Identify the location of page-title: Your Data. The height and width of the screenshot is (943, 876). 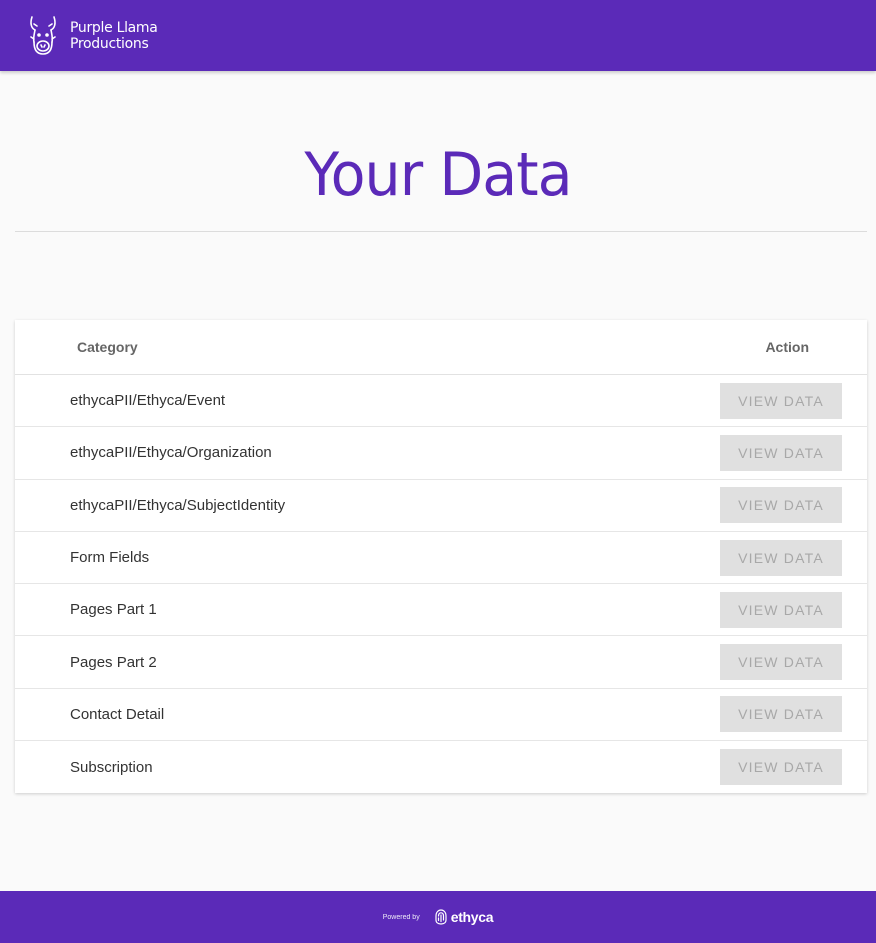
(438, 175).